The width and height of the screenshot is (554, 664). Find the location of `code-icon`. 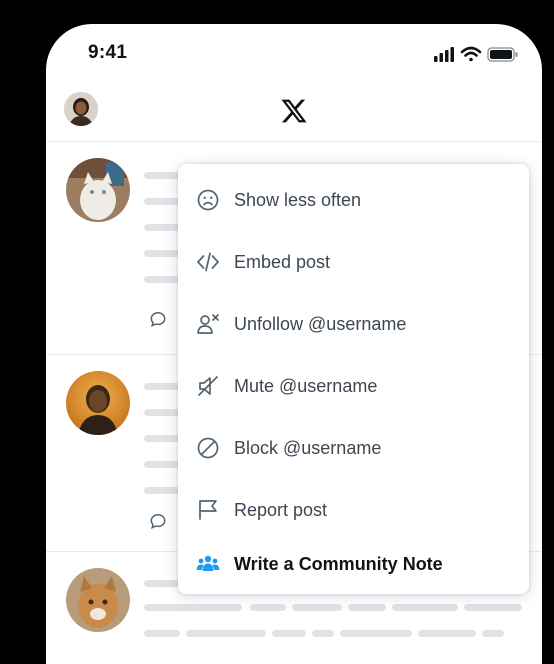

code-icon is located at coordinates (208, 262).